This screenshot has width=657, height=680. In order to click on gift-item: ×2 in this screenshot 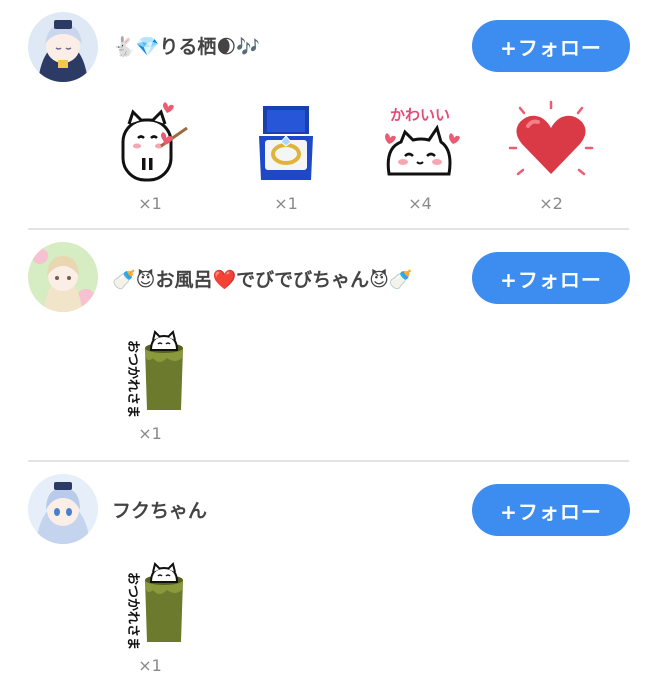, I will do `click(551, 155)`.